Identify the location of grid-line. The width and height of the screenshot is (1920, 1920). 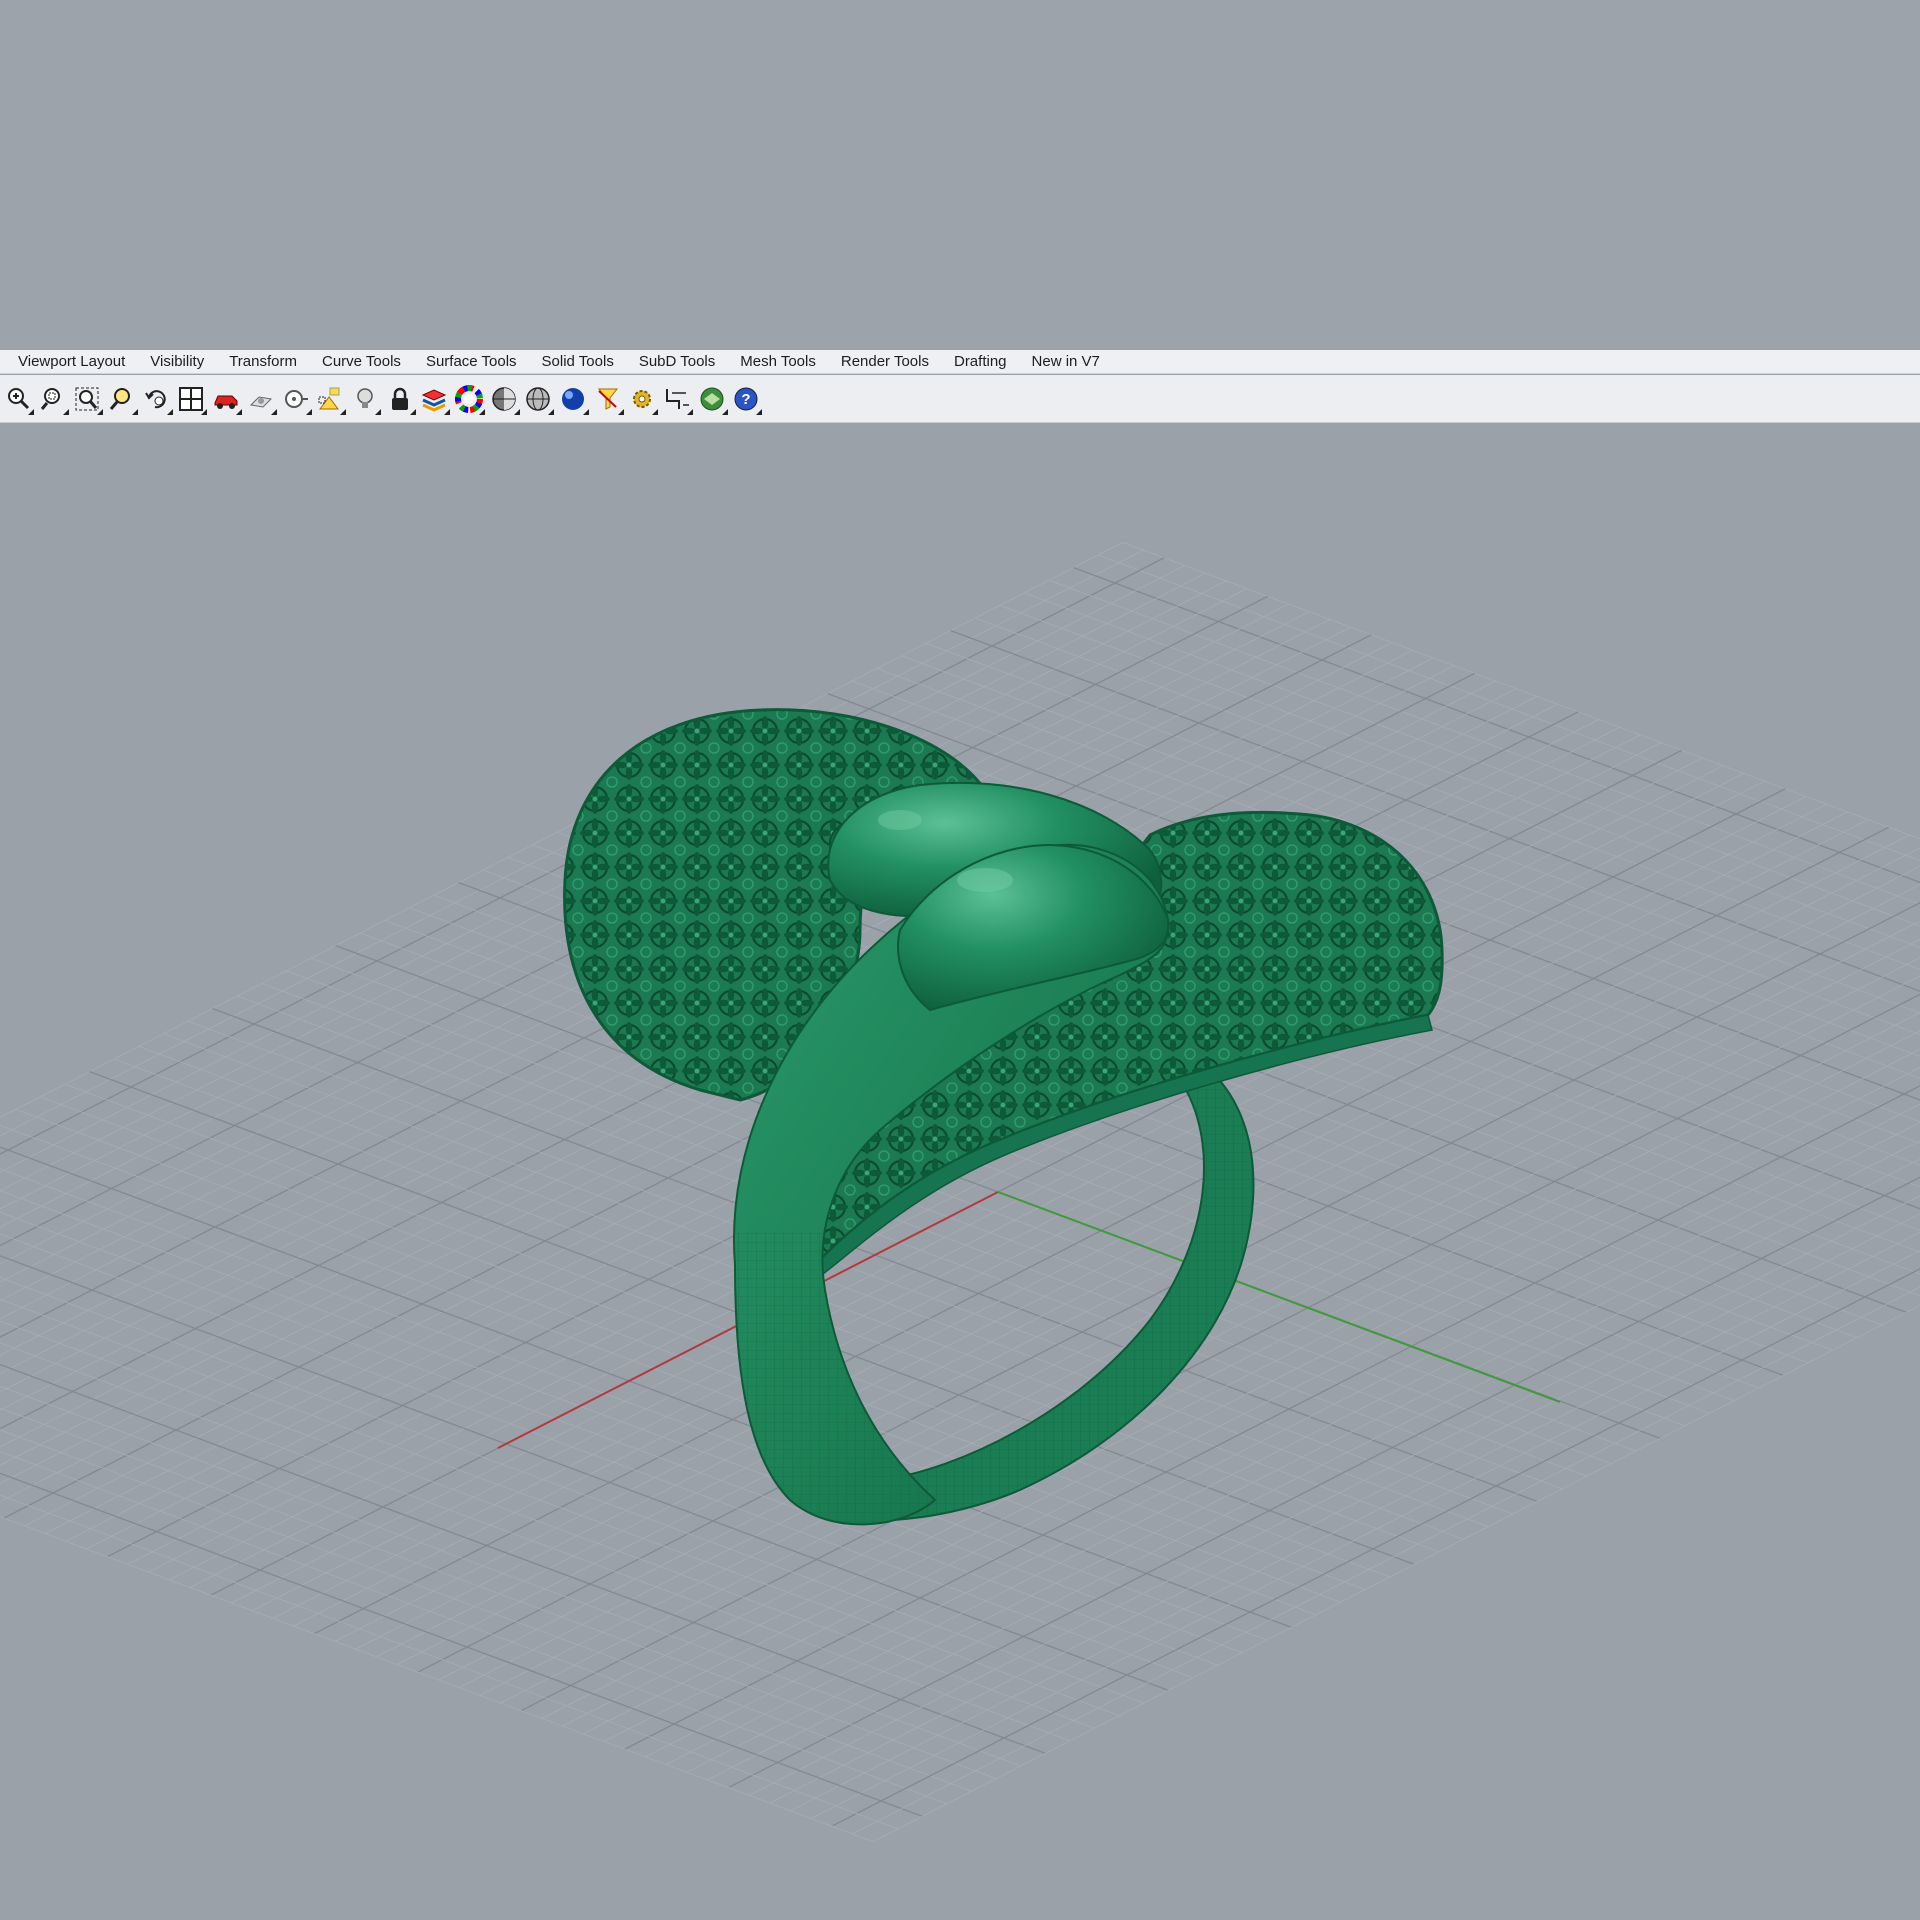
(498, 1593).